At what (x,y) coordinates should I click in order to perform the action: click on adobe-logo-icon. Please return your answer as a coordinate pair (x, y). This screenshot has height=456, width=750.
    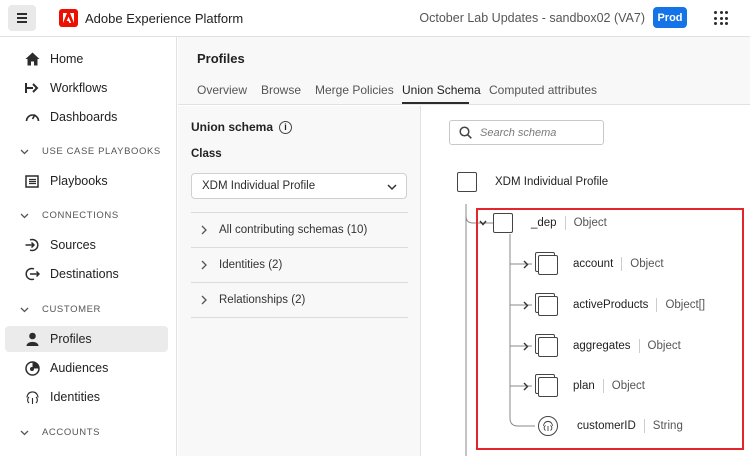
    Looking at the image, I should click on (68, 18).